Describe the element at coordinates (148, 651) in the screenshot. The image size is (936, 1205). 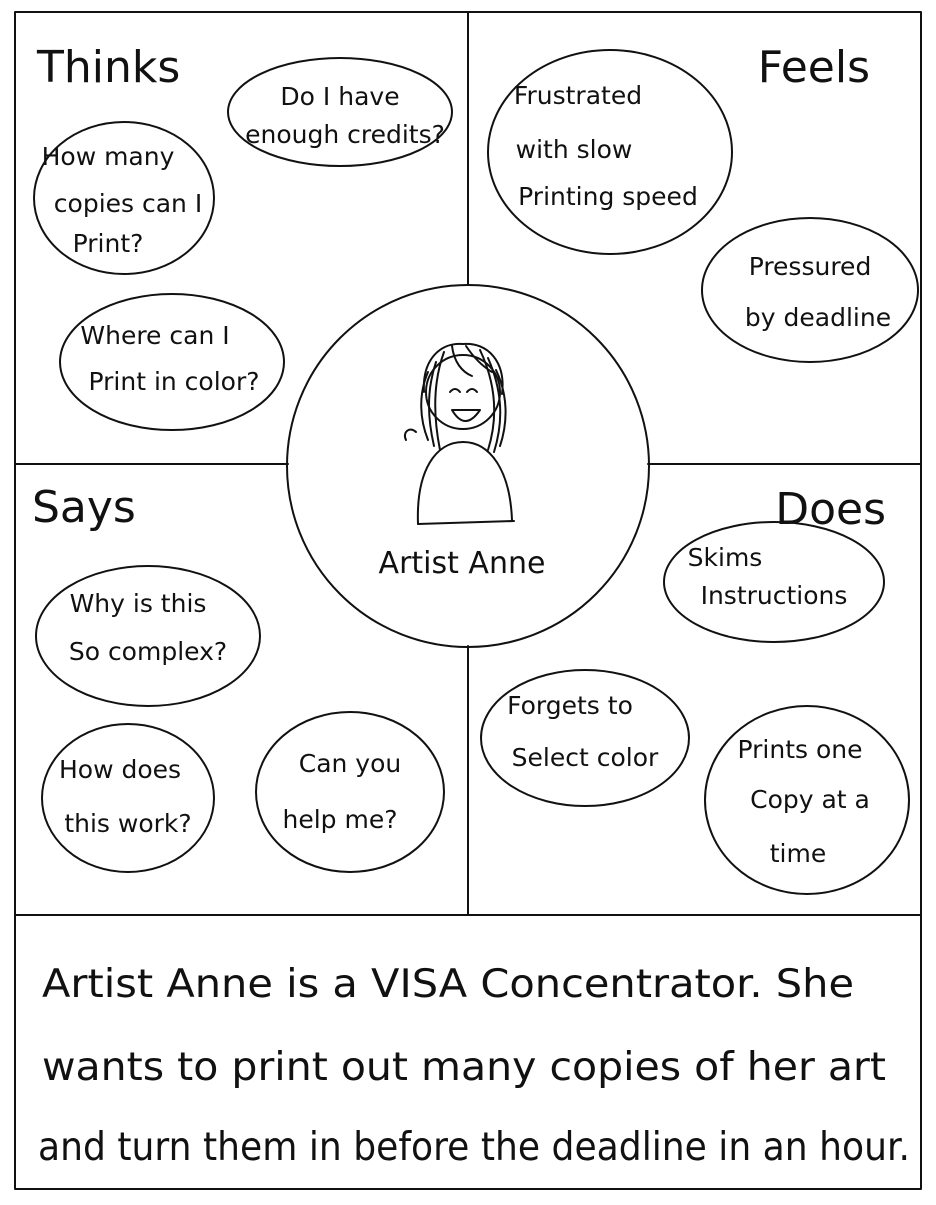
I see `bubble-line: So complex?` at that location.